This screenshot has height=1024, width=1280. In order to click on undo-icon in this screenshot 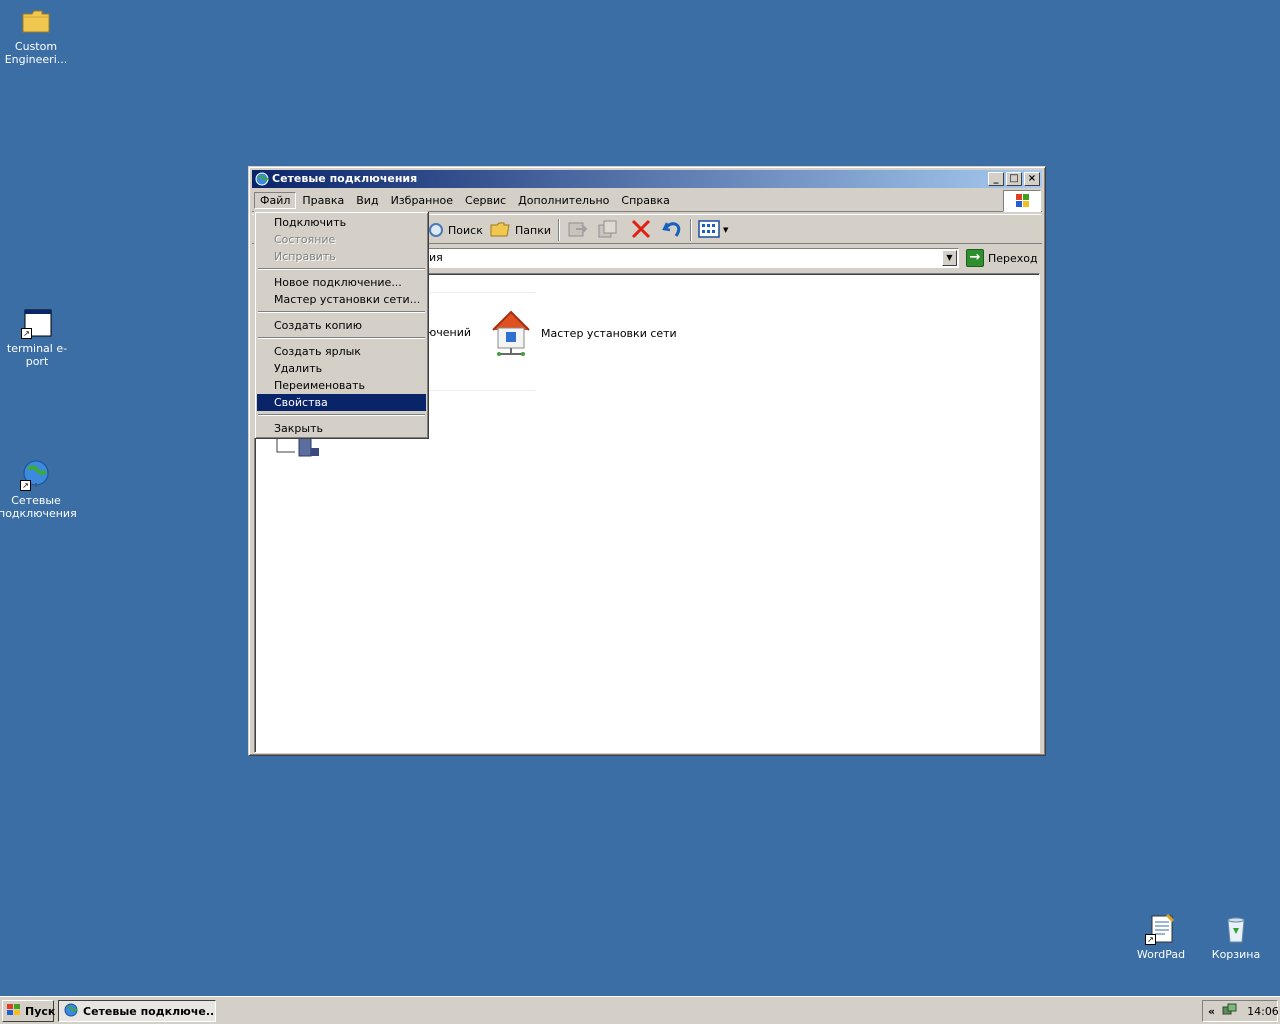, I will do `click(672, 230)`.